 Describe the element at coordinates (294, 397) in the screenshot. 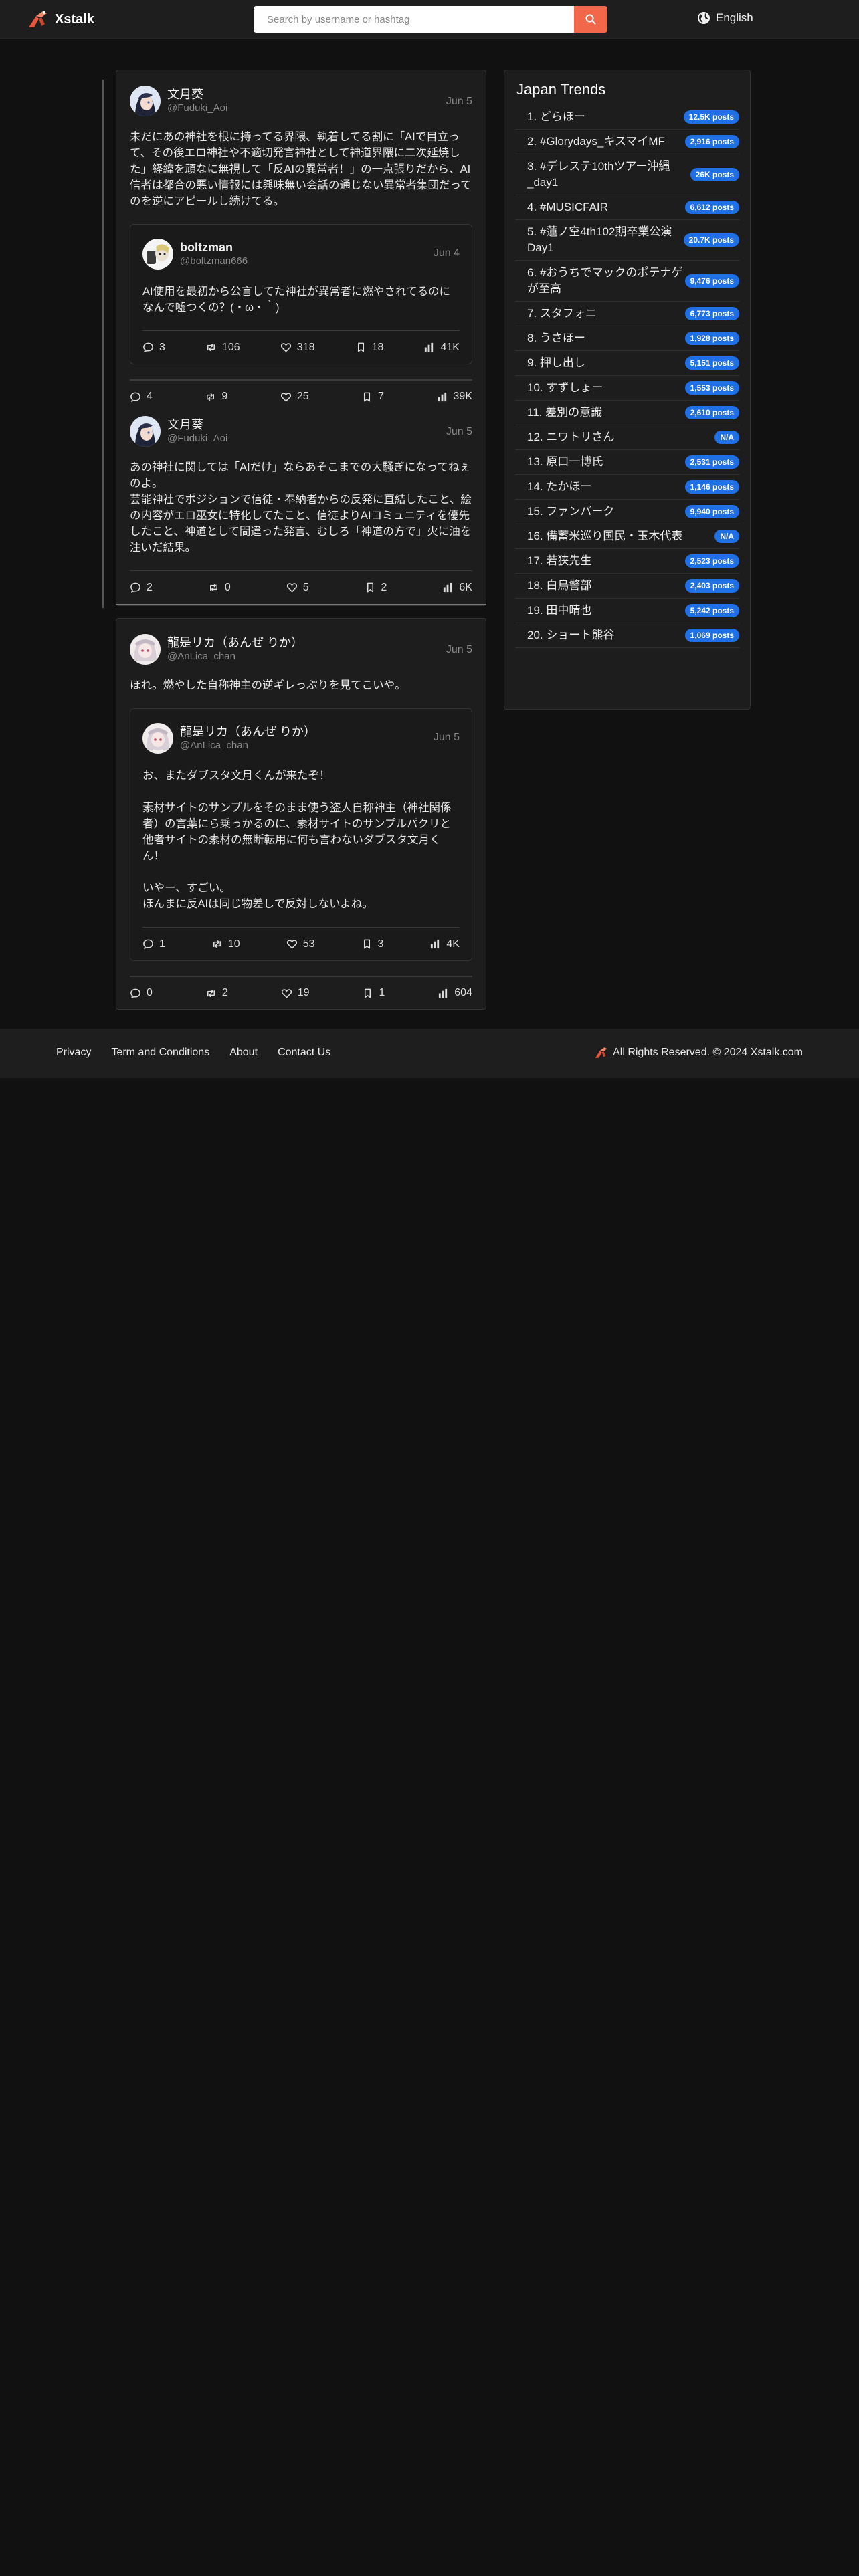

I see `like-button: 25` at that location.